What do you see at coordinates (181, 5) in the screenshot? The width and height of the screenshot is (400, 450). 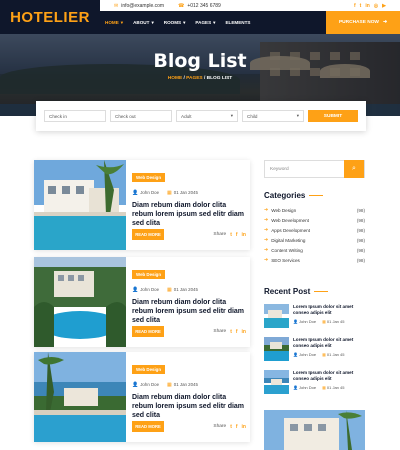 I see `phone-icon: ☎` at bounding box center [181, 5].